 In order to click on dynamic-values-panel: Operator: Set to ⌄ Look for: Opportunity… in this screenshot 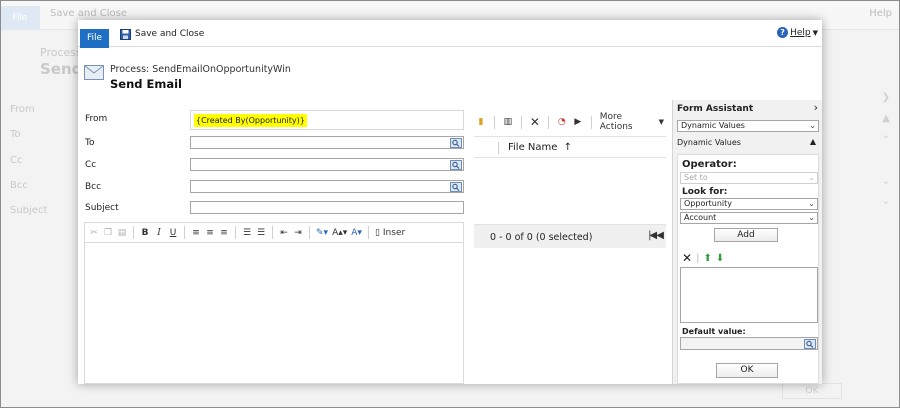, I will do `click(748, 269)`.